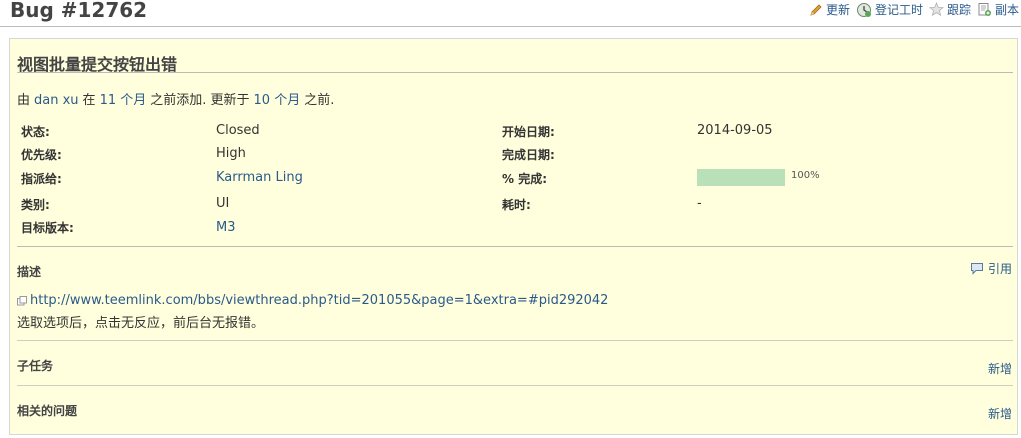  What do you see at coordinates (238, 130) in the screenshot?
I see `status-value: Closed` at bounding box center [238, 130].